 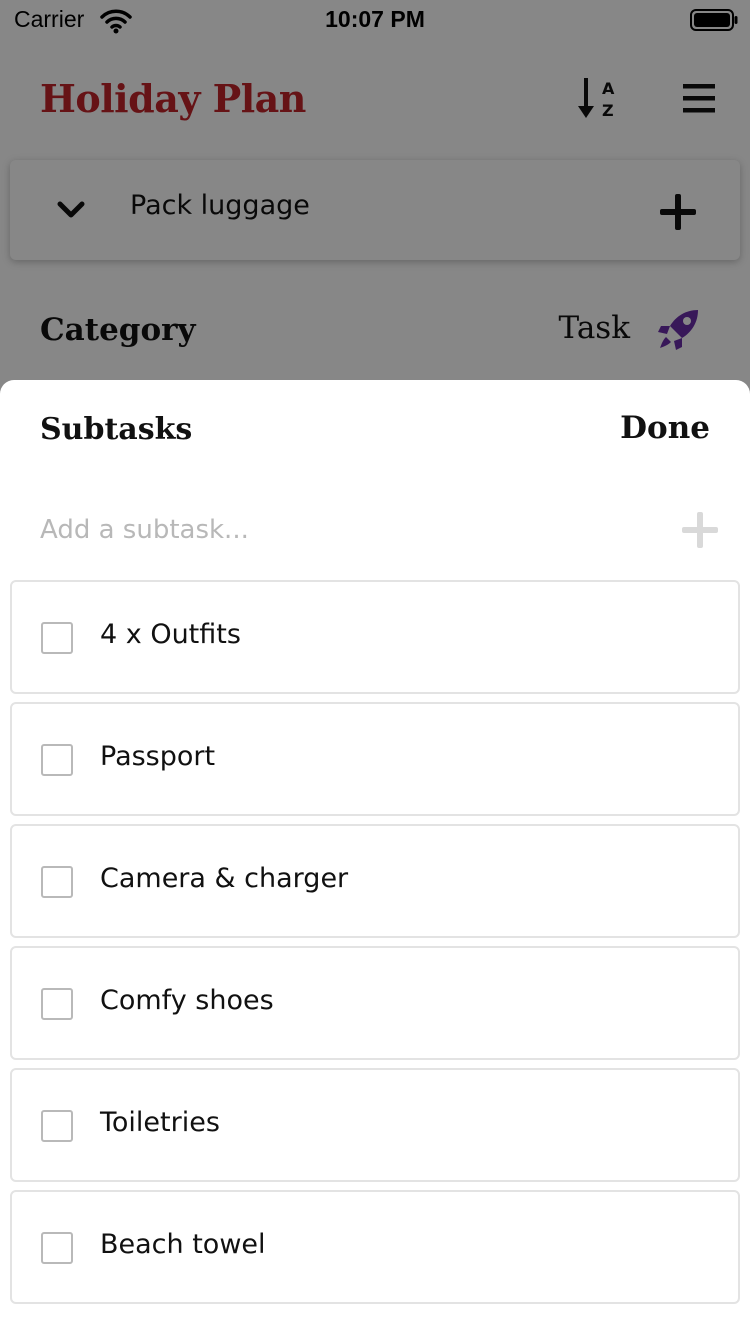 I want to click on subtask-label: 4 x Outfits, so click(x=170, y=634).